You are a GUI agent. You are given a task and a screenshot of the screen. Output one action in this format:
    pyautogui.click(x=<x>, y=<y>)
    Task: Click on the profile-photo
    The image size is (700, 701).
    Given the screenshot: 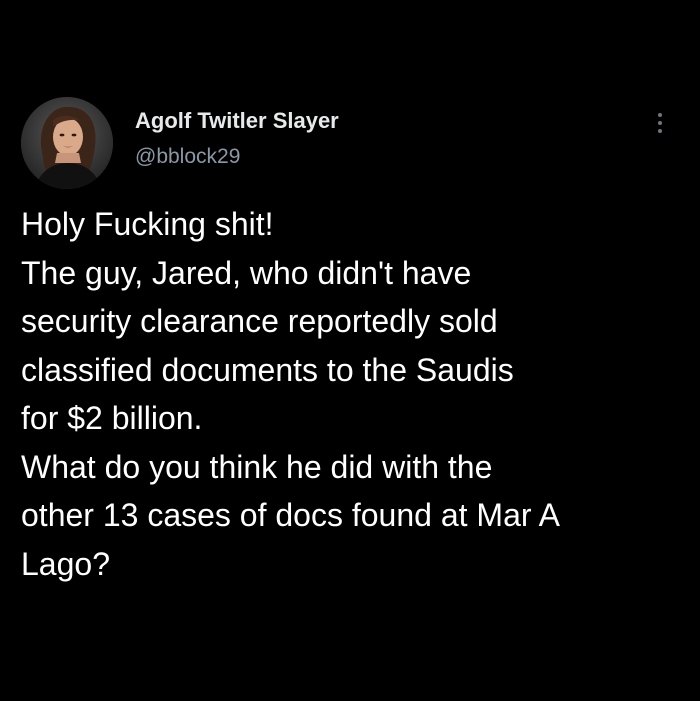 What is the action you would take?
    pyautogui.click(x=67, y=143)
    